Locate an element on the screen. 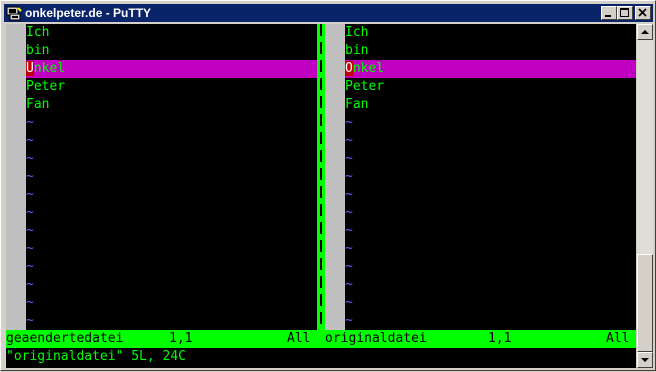 This screenshot has height=372, width=656. left-fold-column is located at coordinates (16, 177).